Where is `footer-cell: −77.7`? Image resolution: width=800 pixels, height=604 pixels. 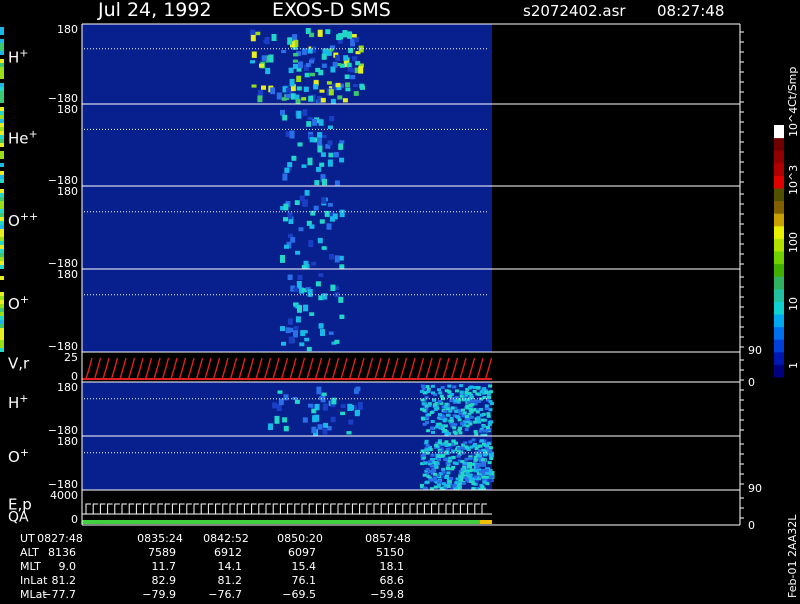 footer-cell: −77.7 is located at coordinates (59, 594).